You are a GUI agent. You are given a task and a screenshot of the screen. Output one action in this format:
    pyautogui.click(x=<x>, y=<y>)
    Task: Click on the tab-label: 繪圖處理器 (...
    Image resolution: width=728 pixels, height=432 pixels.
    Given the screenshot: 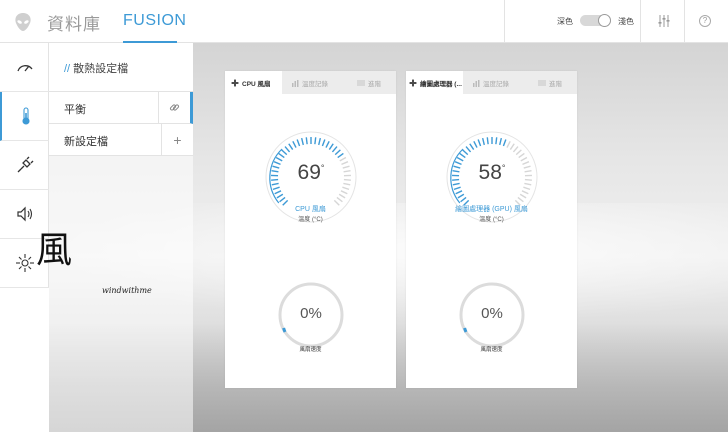 What is the action you would take?
    pyautogui.click(x=441, y=84)
    